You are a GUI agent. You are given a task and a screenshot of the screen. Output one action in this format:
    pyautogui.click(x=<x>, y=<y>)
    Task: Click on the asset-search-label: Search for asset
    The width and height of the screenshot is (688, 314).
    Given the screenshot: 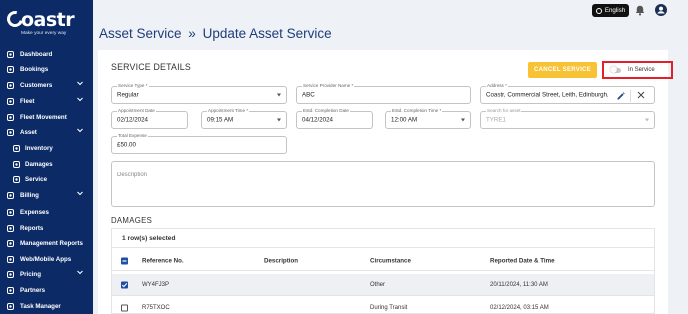 What is the action you would take?
    pyautogui.click(x=504, y=110)
    